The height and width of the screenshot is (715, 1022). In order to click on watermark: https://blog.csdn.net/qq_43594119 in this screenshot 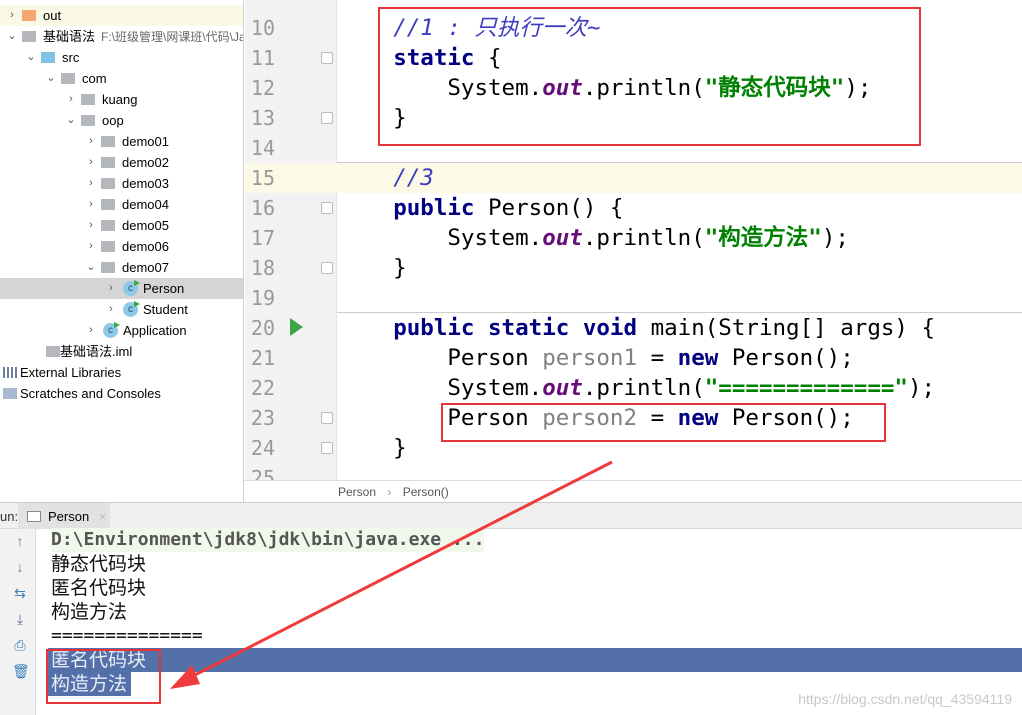, I will do `click(905, 699)`.